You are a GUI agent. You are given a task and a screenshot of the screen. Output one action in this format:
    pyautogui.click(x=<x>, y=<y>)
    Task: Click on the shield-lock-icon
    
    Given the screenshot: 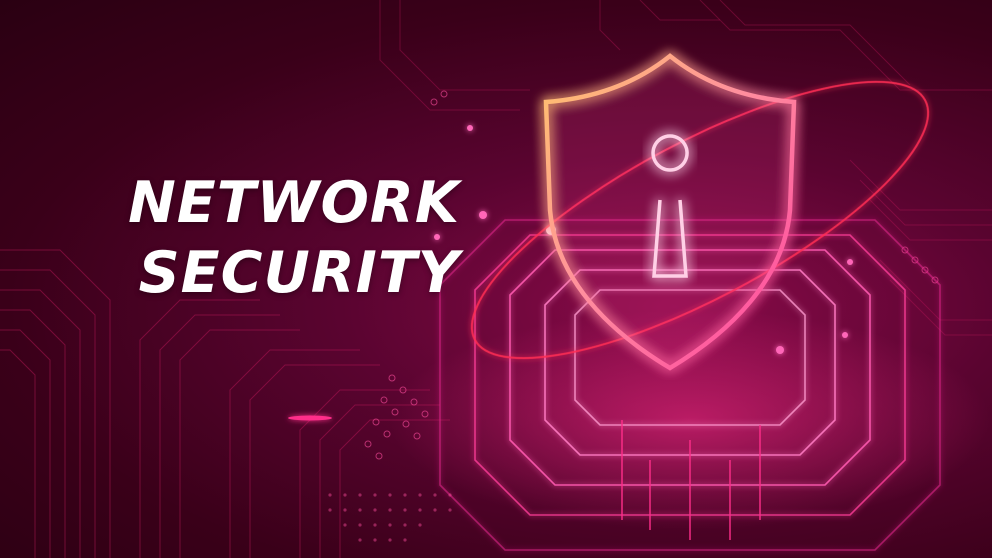 What is the action you would take?
    pyautogui.click(x=670, y=212)
    